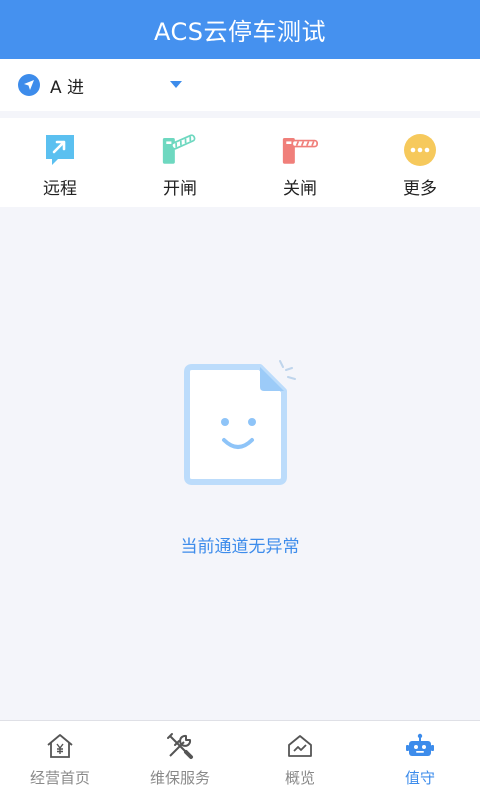  I want to click on overview-icon, so click(300, 746).